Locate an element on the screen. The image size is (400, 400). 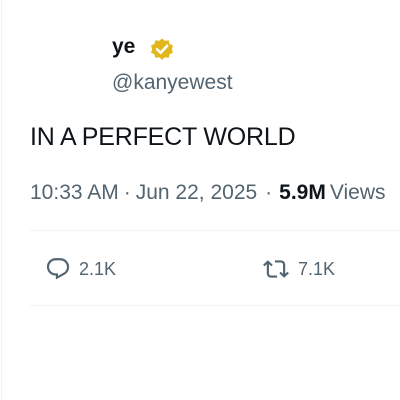
reply-icon is located at coordinates (58, 269).